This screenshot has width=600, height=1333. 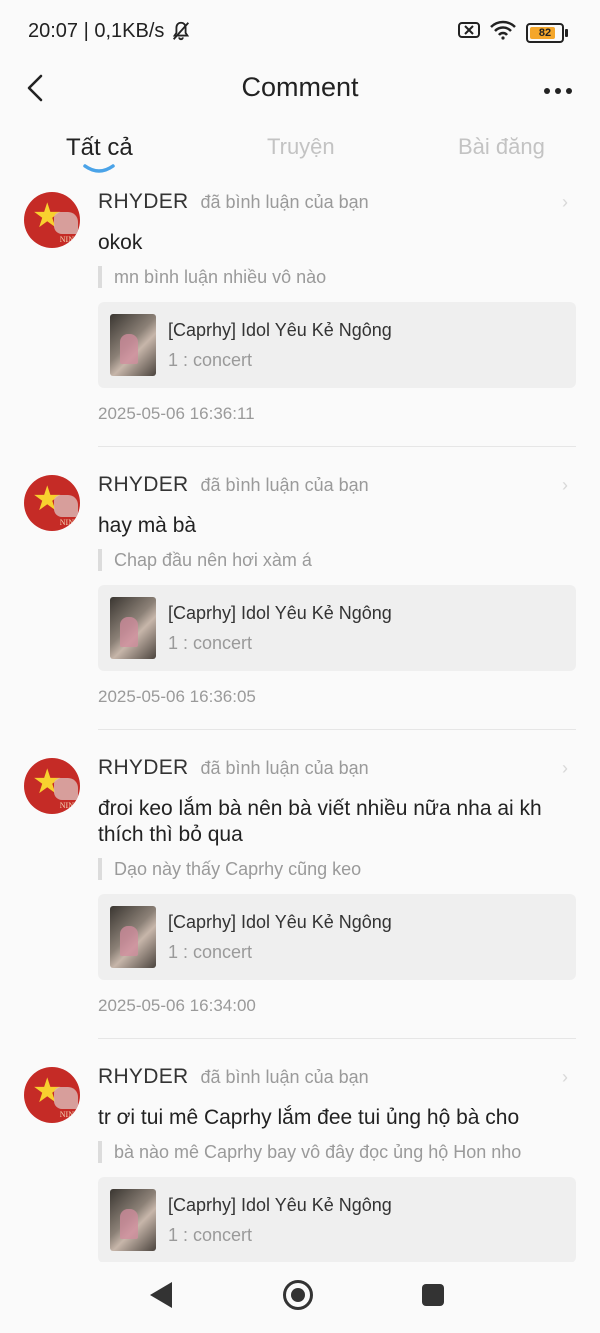 What do you see at coordinates (301, 147) in the screenshot?
I see `tab-stories: Truyện` at bounding box center [301, 147].